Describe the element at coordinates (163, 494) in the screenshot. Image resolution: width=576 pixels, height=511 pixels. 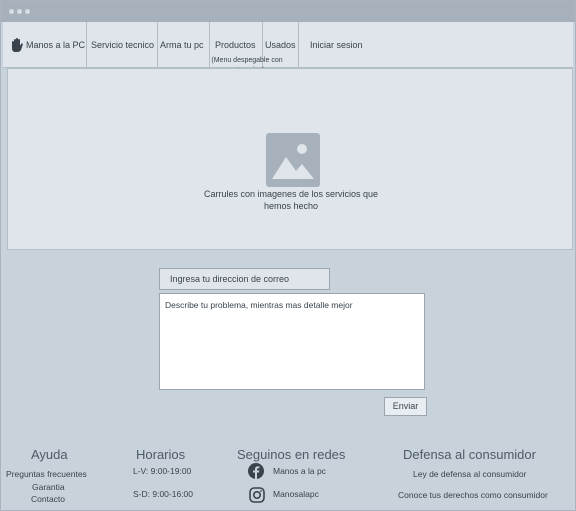
I see `hours-weekend: S-D: 9:00-16:00` at that location.